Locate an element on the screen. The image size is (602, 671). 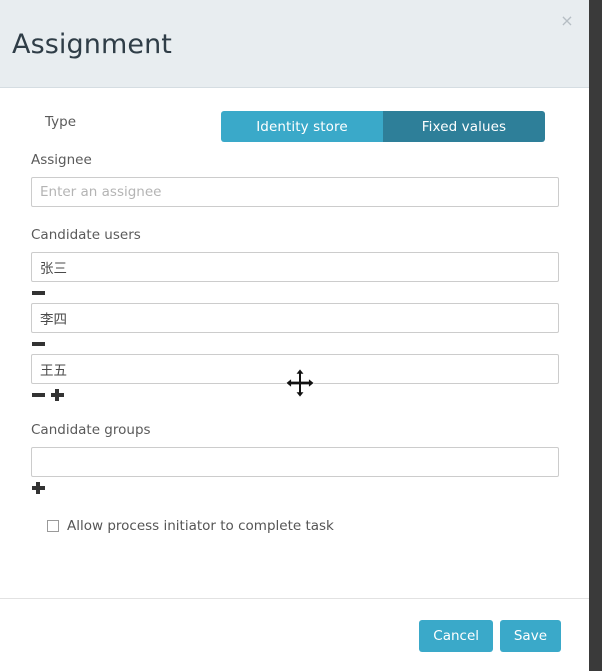
allow-initiator-label: Allow process initiator to complete task is located at coordinates (200, 526).